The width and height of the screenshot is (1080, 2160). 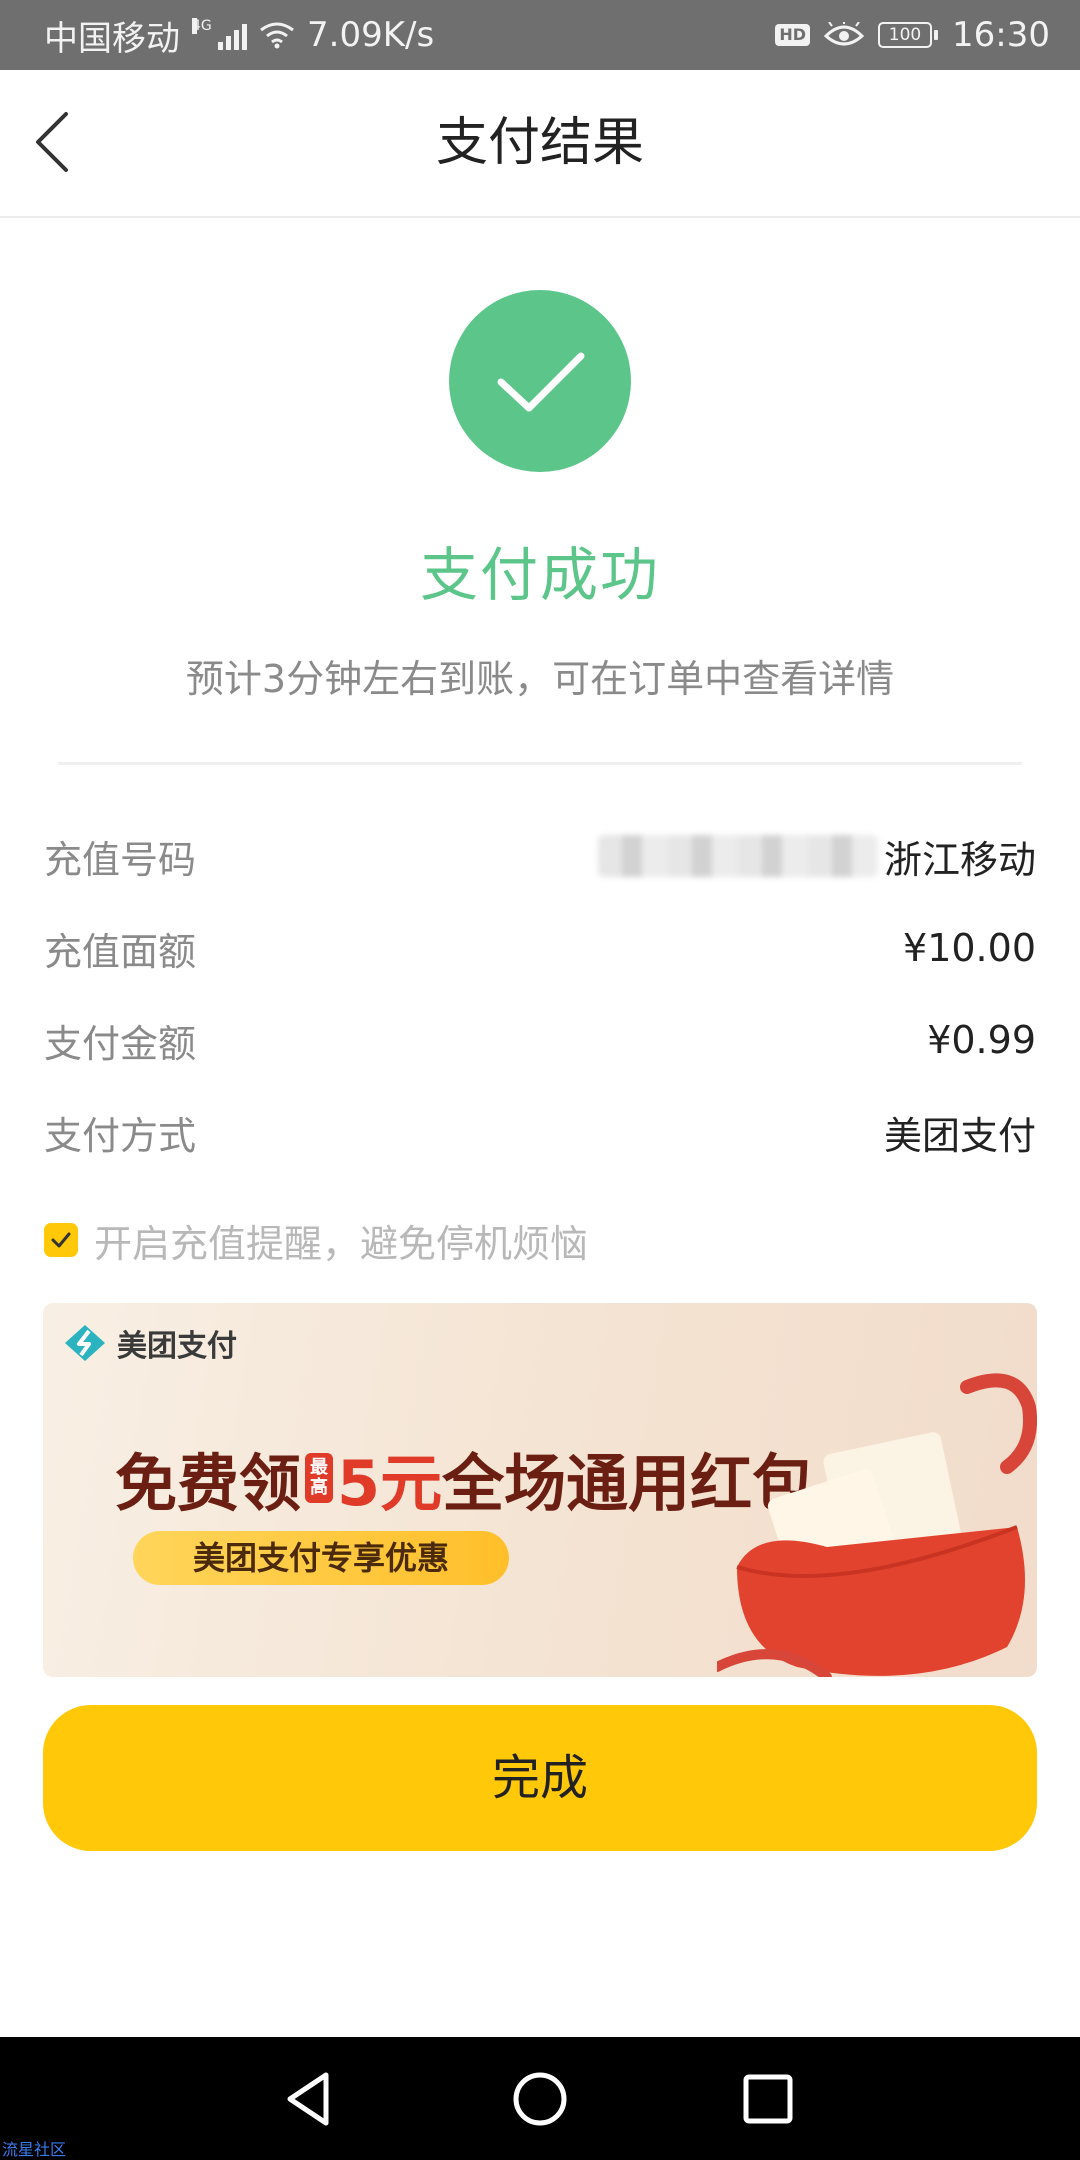 I want to click on nav-back-triangle-icon, so click(x=308, y=2099).